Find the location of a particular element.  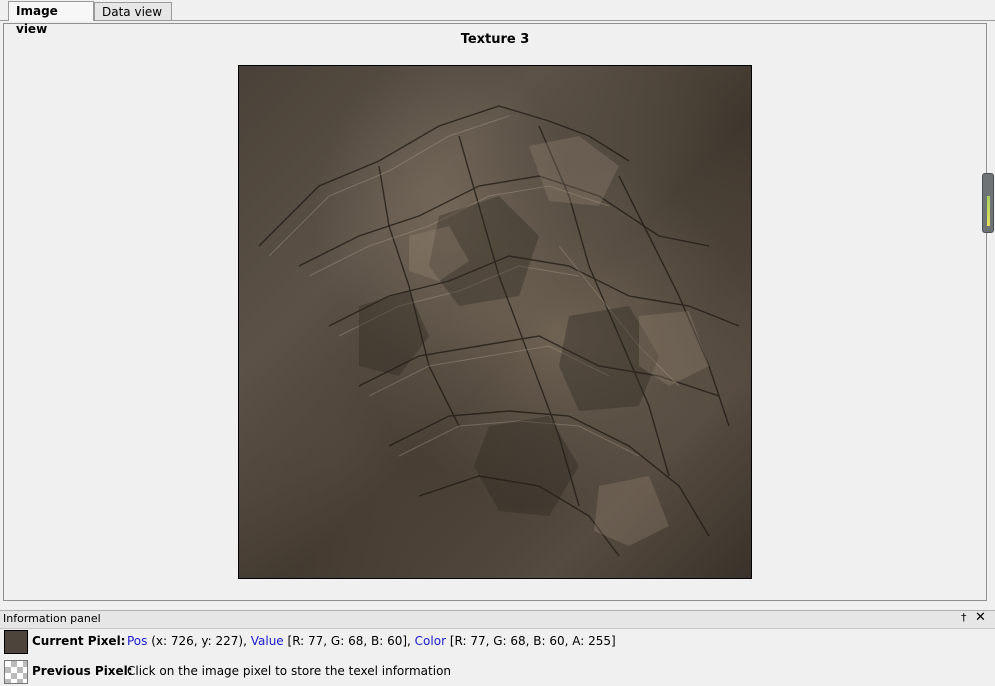

tab-bar-divider is located at coordinates (497, 20).